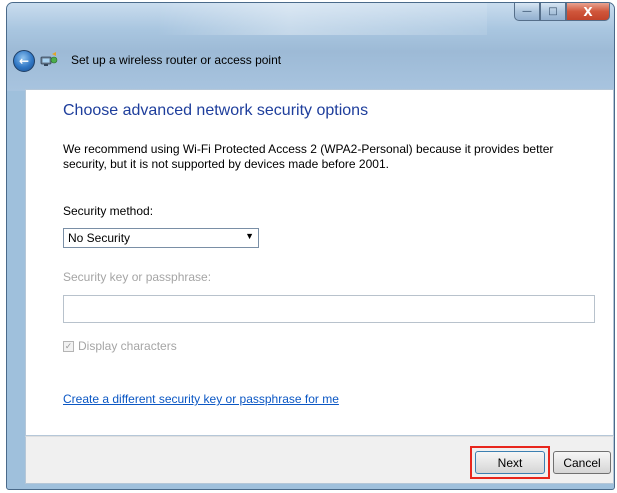  What do you see at coordinates (176, 60) in the screenshot?
I see `window-title: Set up a wireless router or access point` at bounding box center [176, 60].